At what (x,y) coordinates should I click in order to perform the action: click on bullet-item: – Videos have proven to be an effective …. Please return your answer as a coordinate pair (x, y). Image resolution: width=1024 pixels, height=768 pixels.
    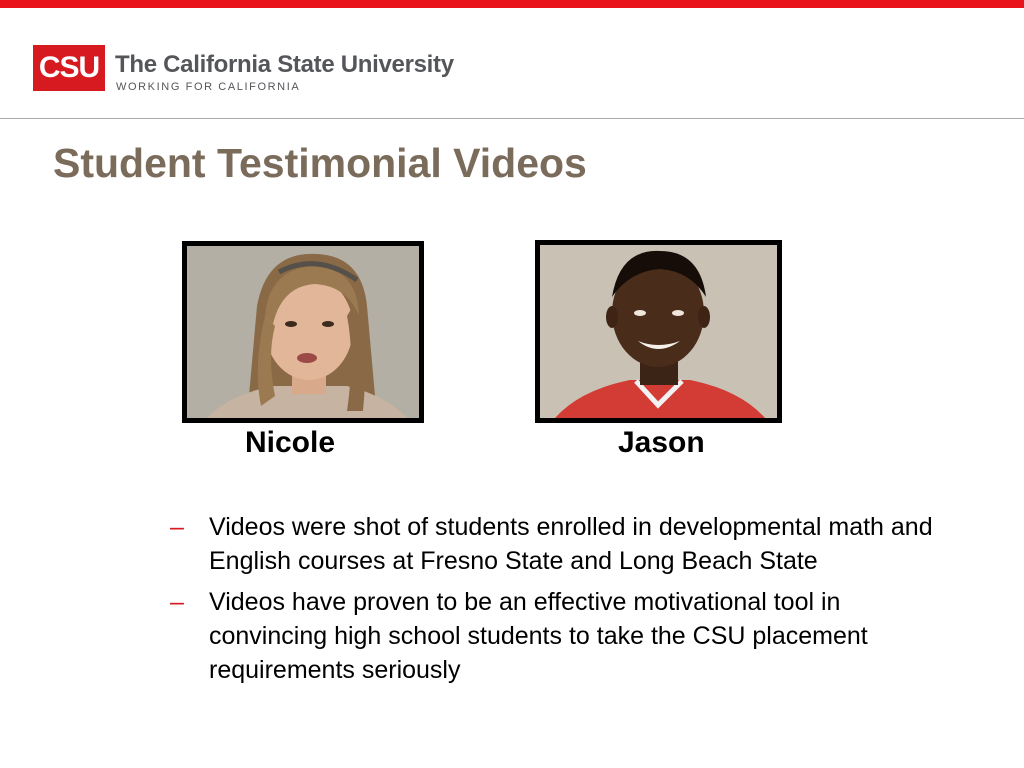
    Looking at the image, I should click on (560, 636).